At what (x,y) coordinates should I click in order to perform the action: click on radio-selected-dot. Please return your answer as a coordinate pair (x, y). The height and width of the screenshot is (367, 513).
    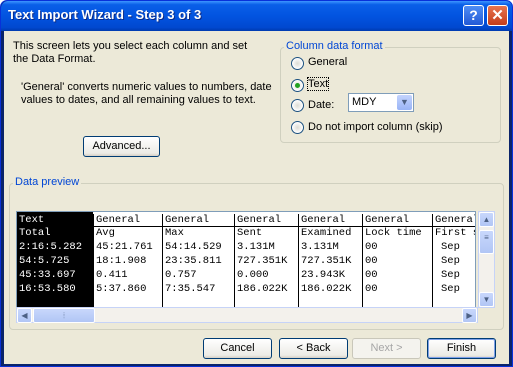
    Looking at the image, I should click on (297, 85).